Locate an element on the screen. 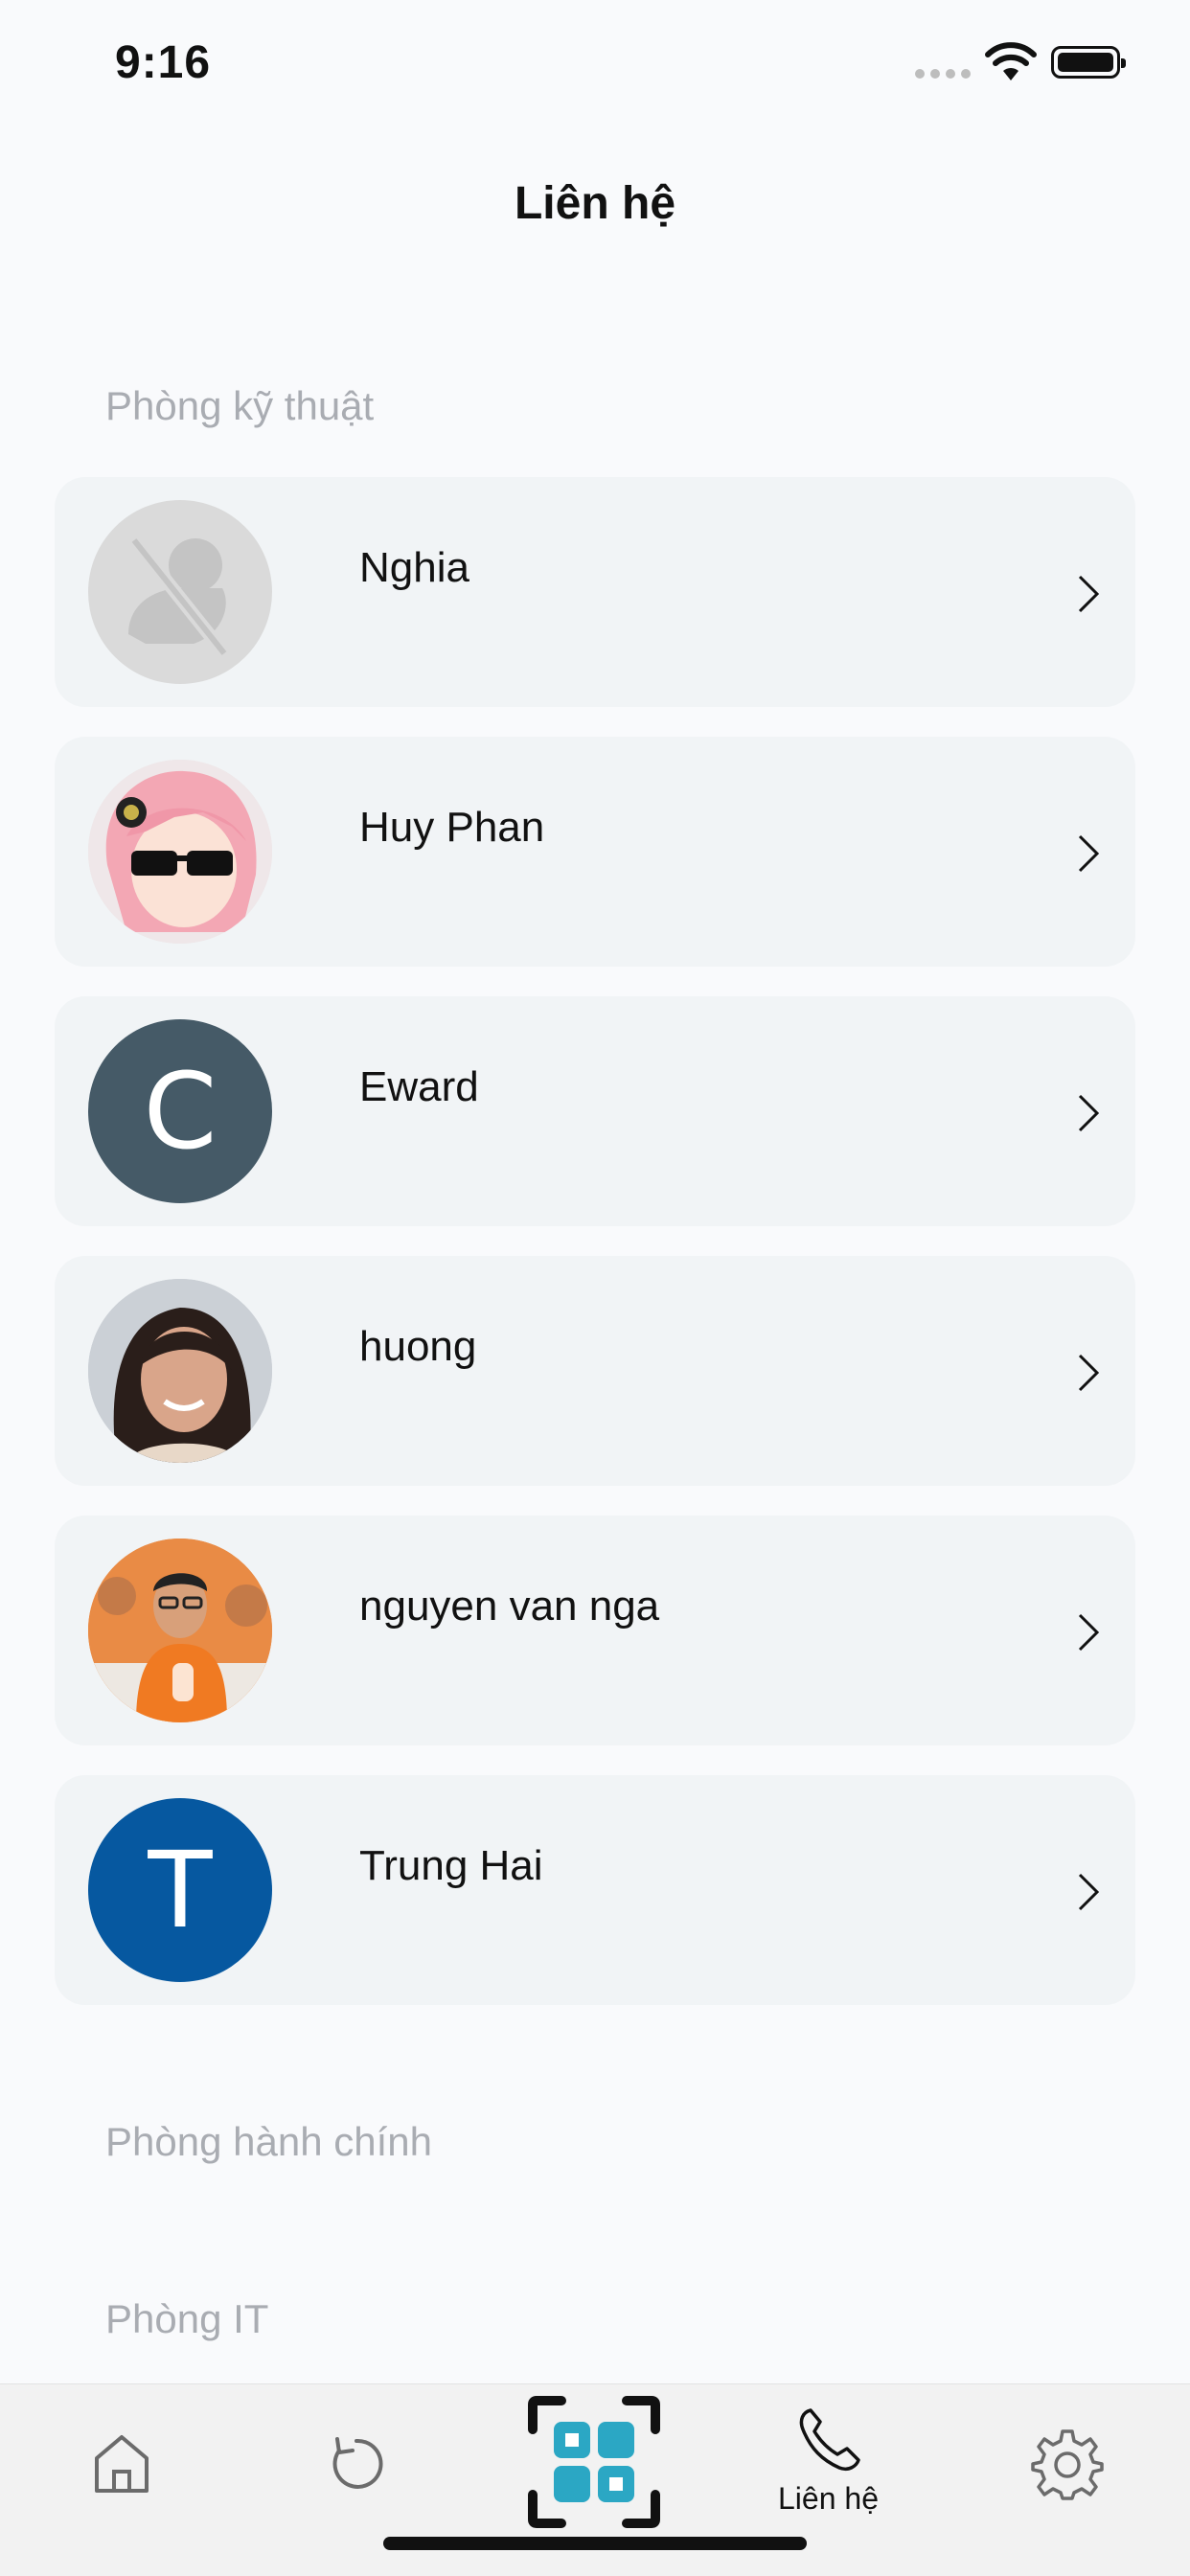  section-label-it: Phòng IT is located at coordinates (187, 2319).